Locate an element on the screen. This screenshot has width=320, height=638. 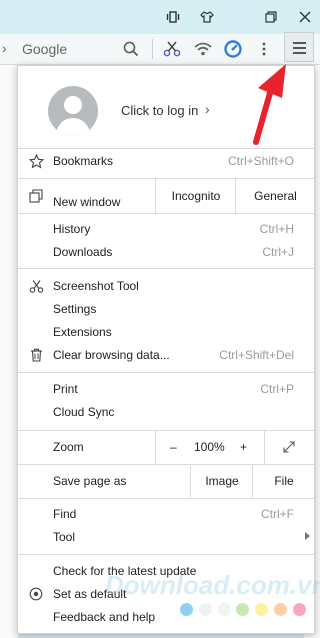
menu-item-tool: Tool is located at coordinates (166, 537).